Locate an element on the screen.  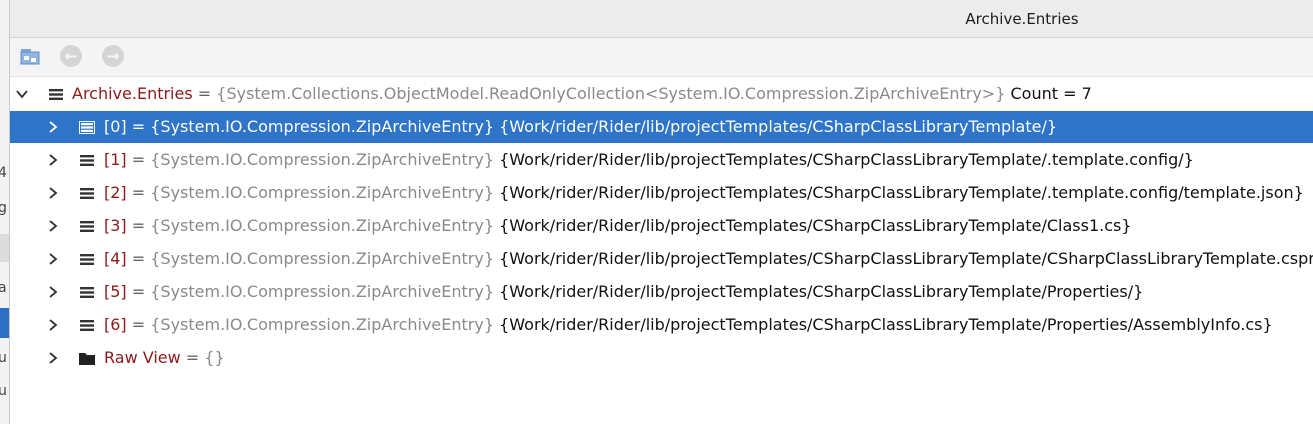
tree-raw-view-row: Raw View = {} is located at coordinates (661, 358).